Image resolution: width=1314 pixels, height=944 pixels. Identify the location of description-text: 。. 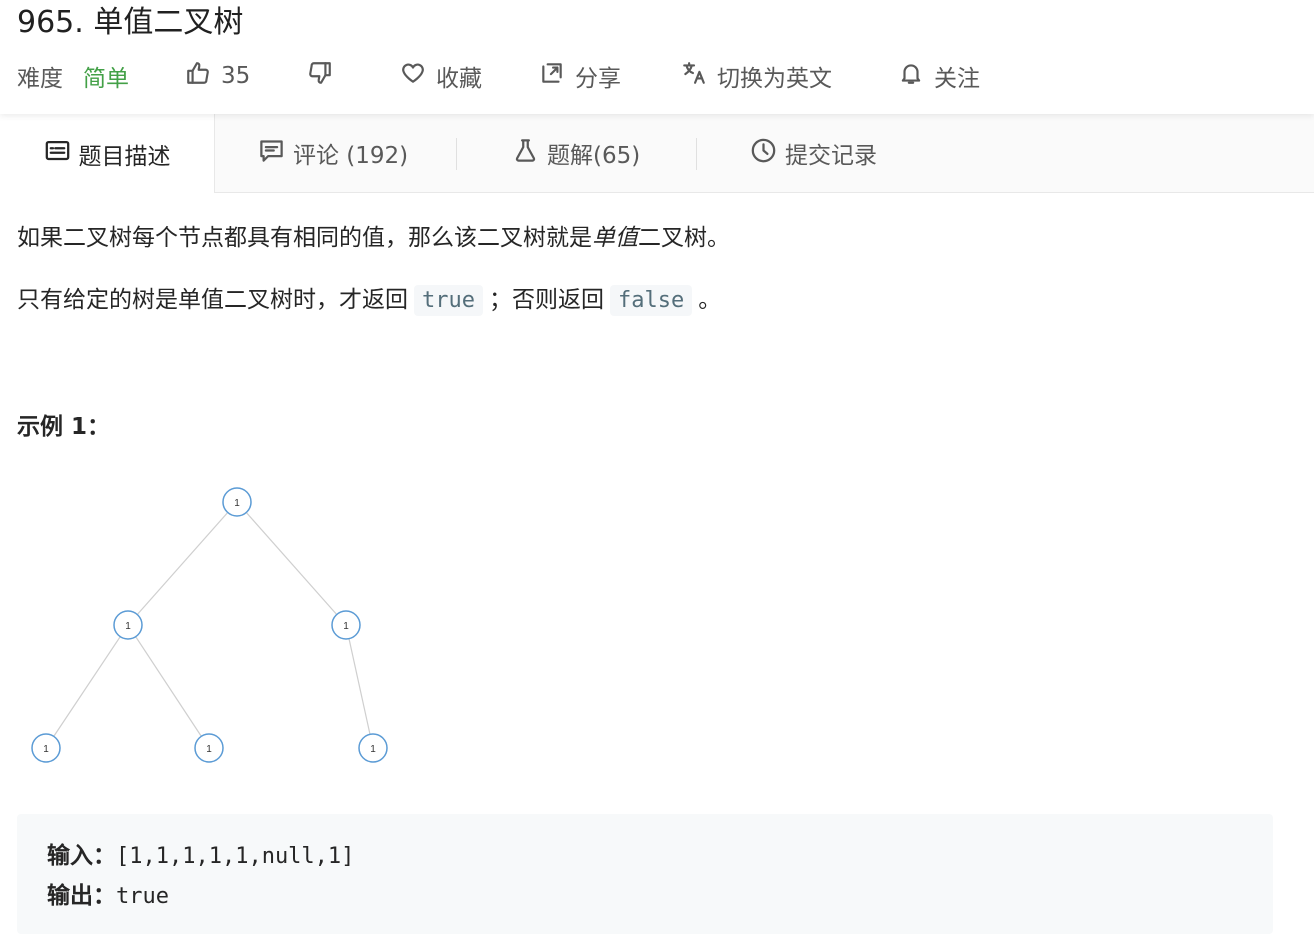
(710, 300).